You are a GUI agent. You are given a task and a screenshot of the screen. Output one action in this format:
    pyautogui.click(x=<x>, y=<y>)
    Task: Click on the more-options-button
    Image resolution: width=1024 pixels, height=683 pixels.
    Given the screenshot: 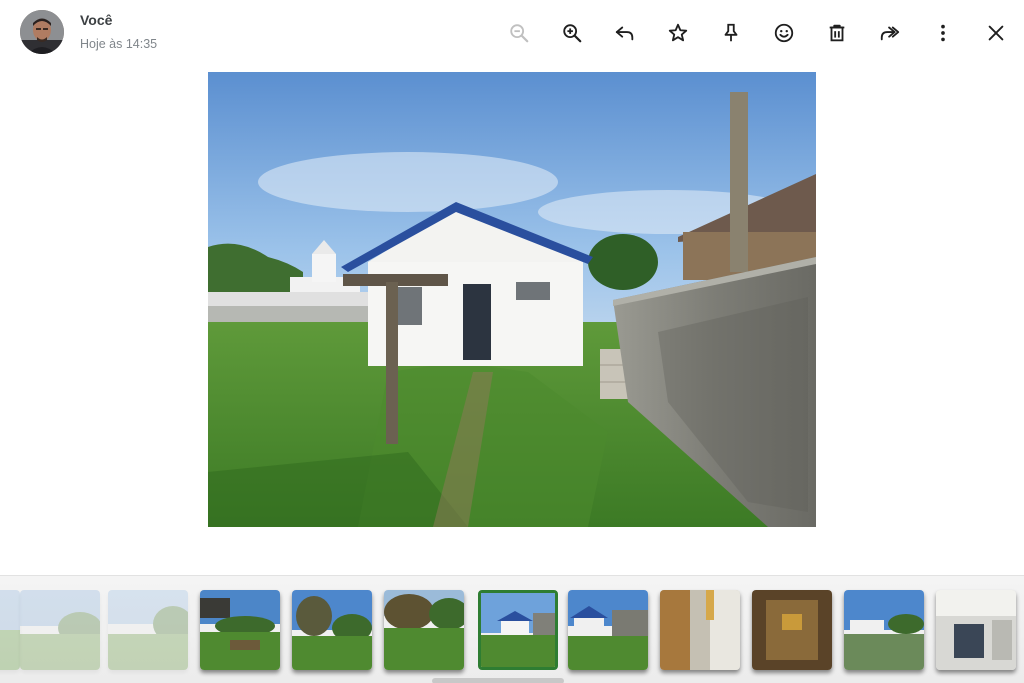 What is the action you would take?
    pyautogui.click(x=943, y=33)
    